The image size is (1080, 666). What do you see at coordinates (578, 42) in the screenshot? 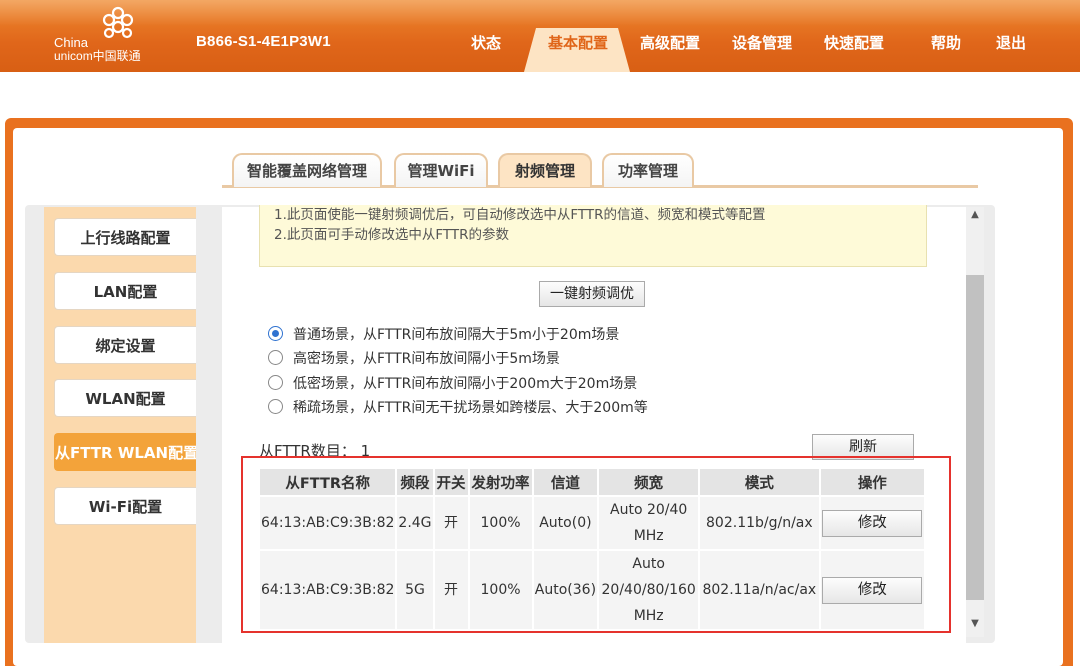
I see `nav-basic-config: 基本配置` at bounding box center [578, 42].